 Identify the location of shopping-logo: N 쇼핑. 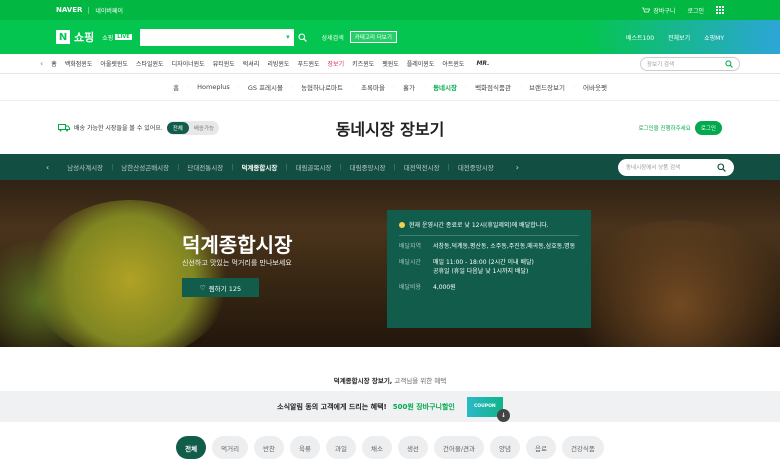
(75, 37).